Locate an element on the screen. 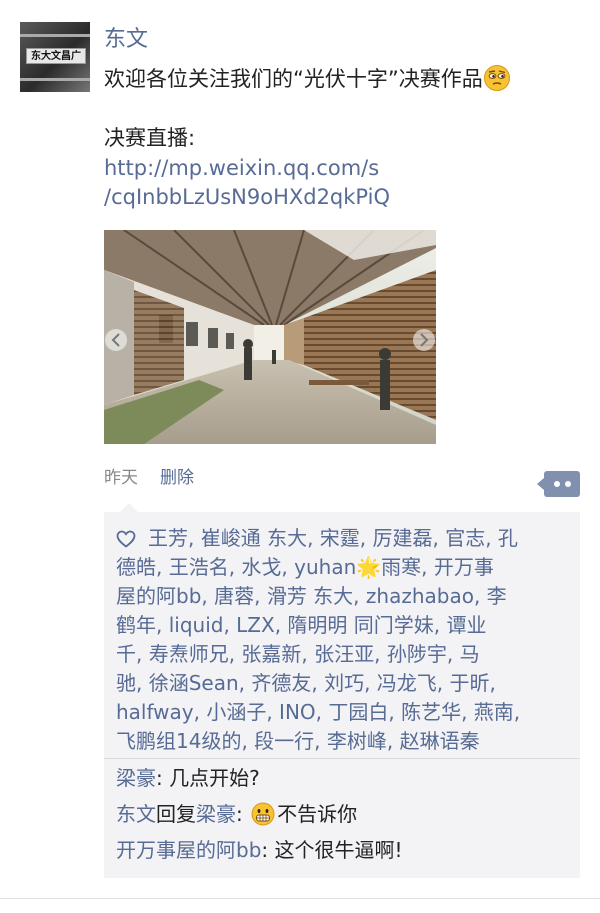  reply-target: 梁豪 is located at coordinates (216, 814).